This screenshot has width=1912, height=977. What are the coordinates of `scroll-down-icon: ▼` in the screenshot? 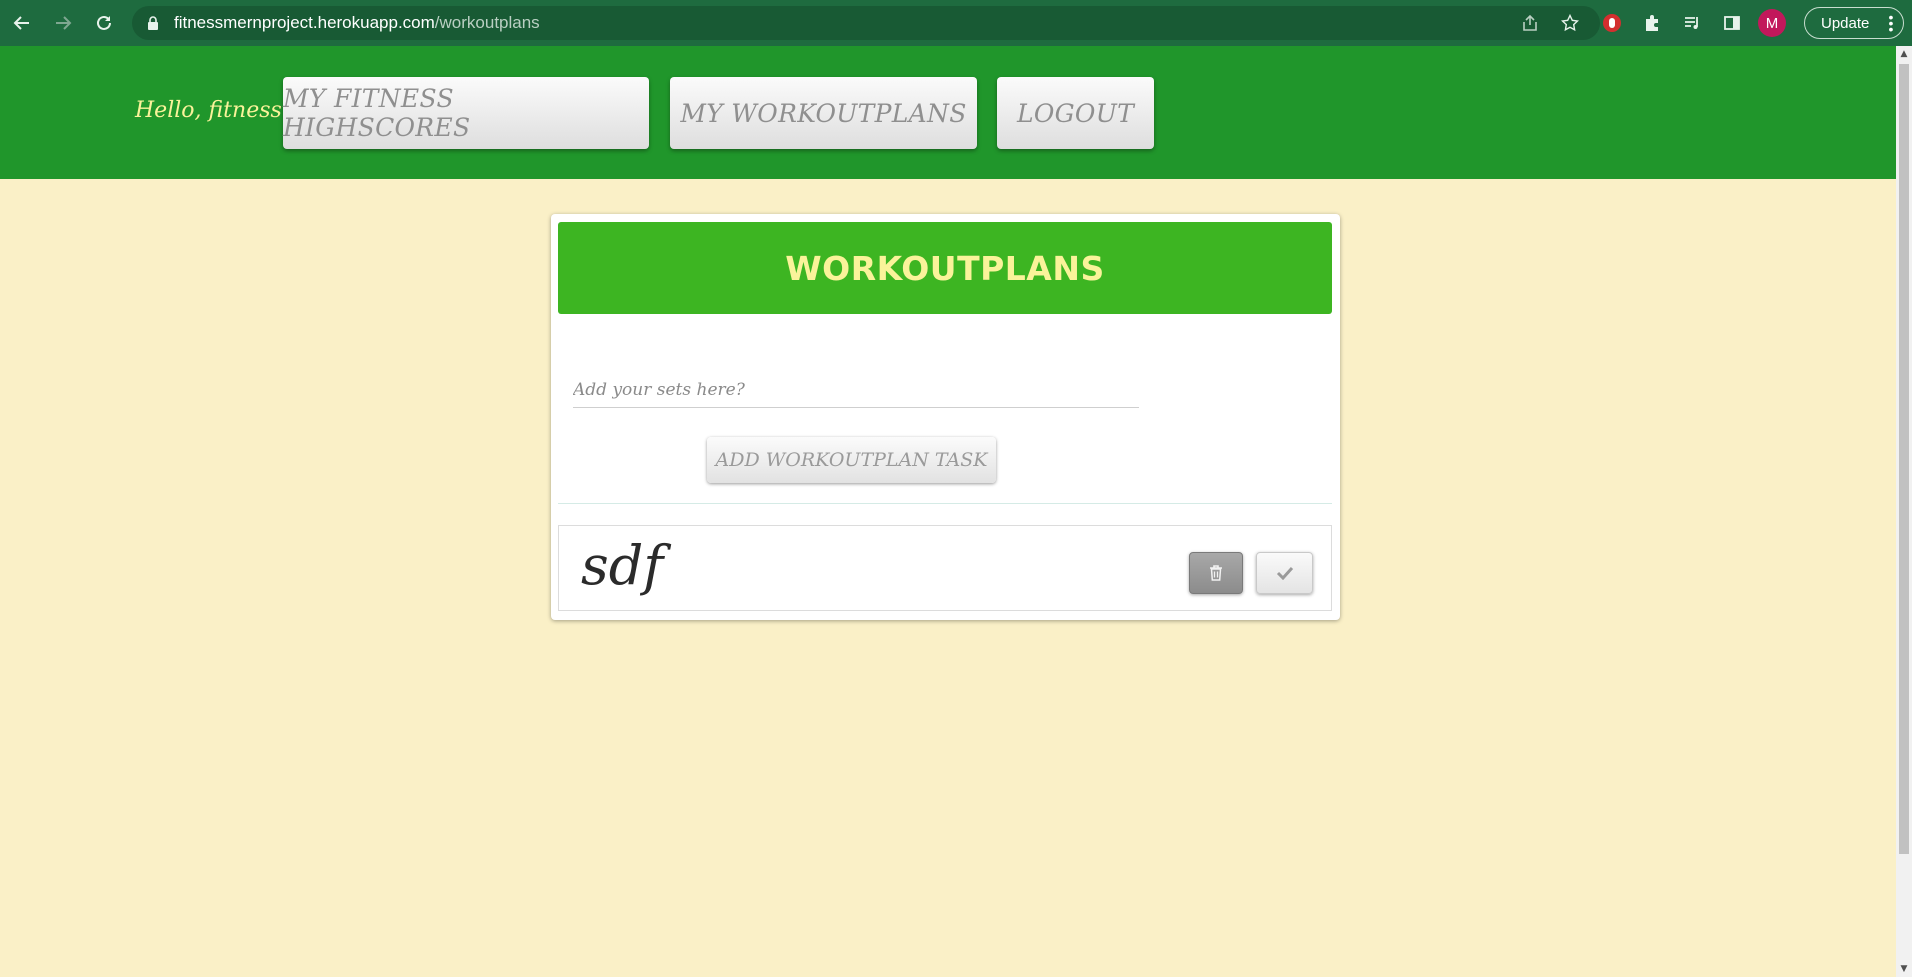 It's located at (1904, 969).